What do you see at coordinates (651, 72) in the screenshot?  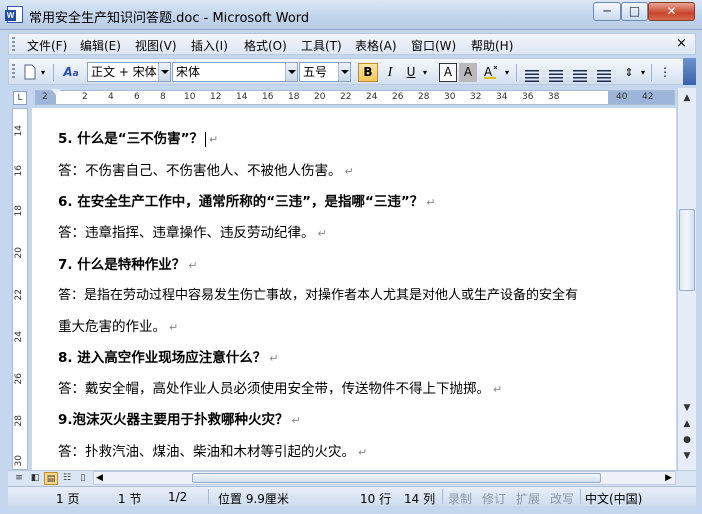 I see `toolbar-separator` at bounding box center [651, 72].